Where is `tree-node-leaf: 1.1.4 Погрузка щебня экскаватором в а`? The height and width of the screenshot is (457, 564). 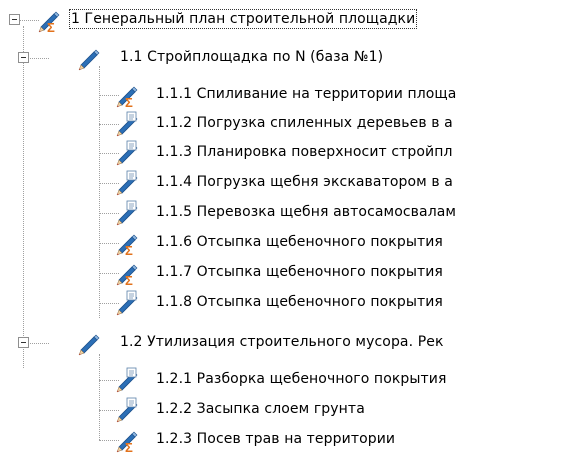
tree-node-leaf: 1.1.4 Погрузка щебня экскаватором в а is located at coordinates (282, 183).